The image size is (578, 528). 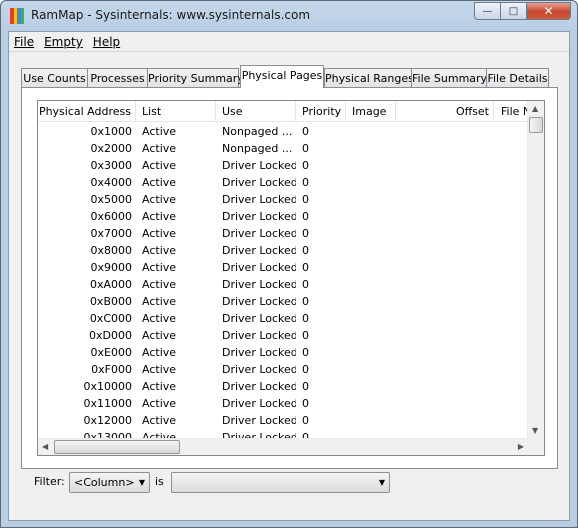 I want to click on table-row: 0x10000 Active Driver Locked 0, so click(x=283, y=386).